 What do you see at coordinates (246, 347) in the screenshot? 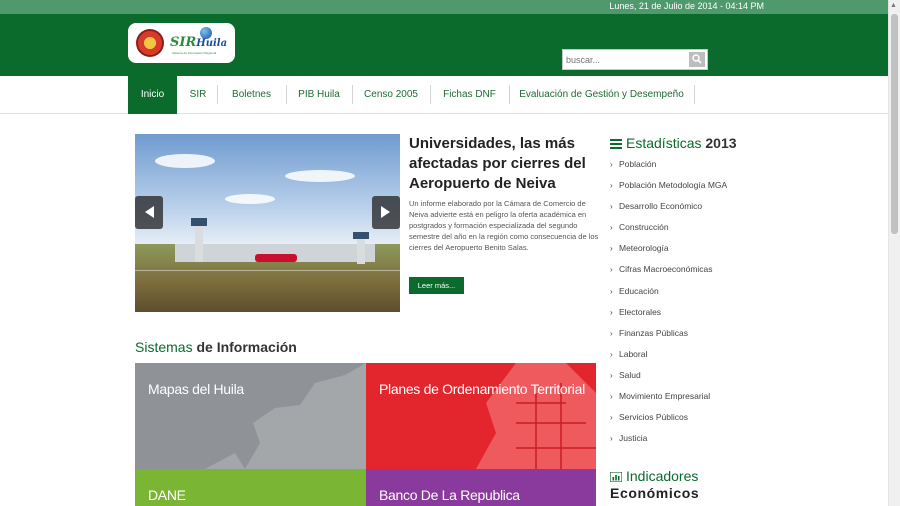
I see `systems-heading-b: de Información` at bounding box center [246, 347].